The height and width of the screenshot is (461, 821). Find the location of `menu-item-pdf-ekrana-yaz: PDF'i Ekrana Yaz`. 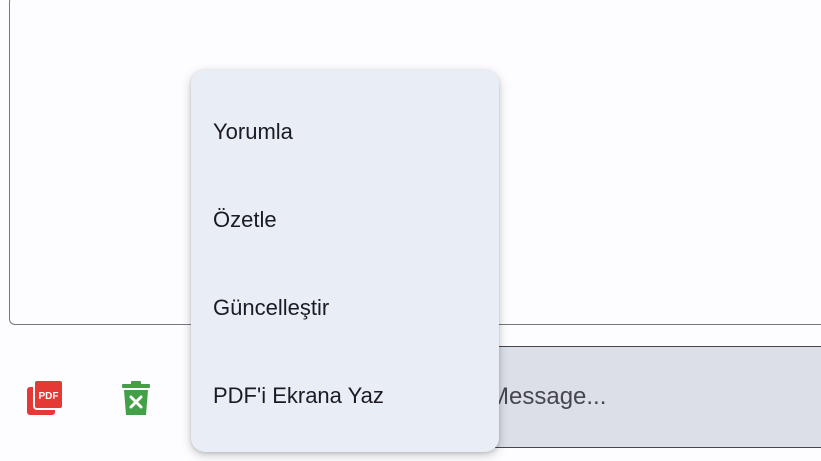

menu-item-pdf-ekrana-yaz: PDF'i Ekrana Yaz is located at coordinates (345, 396).